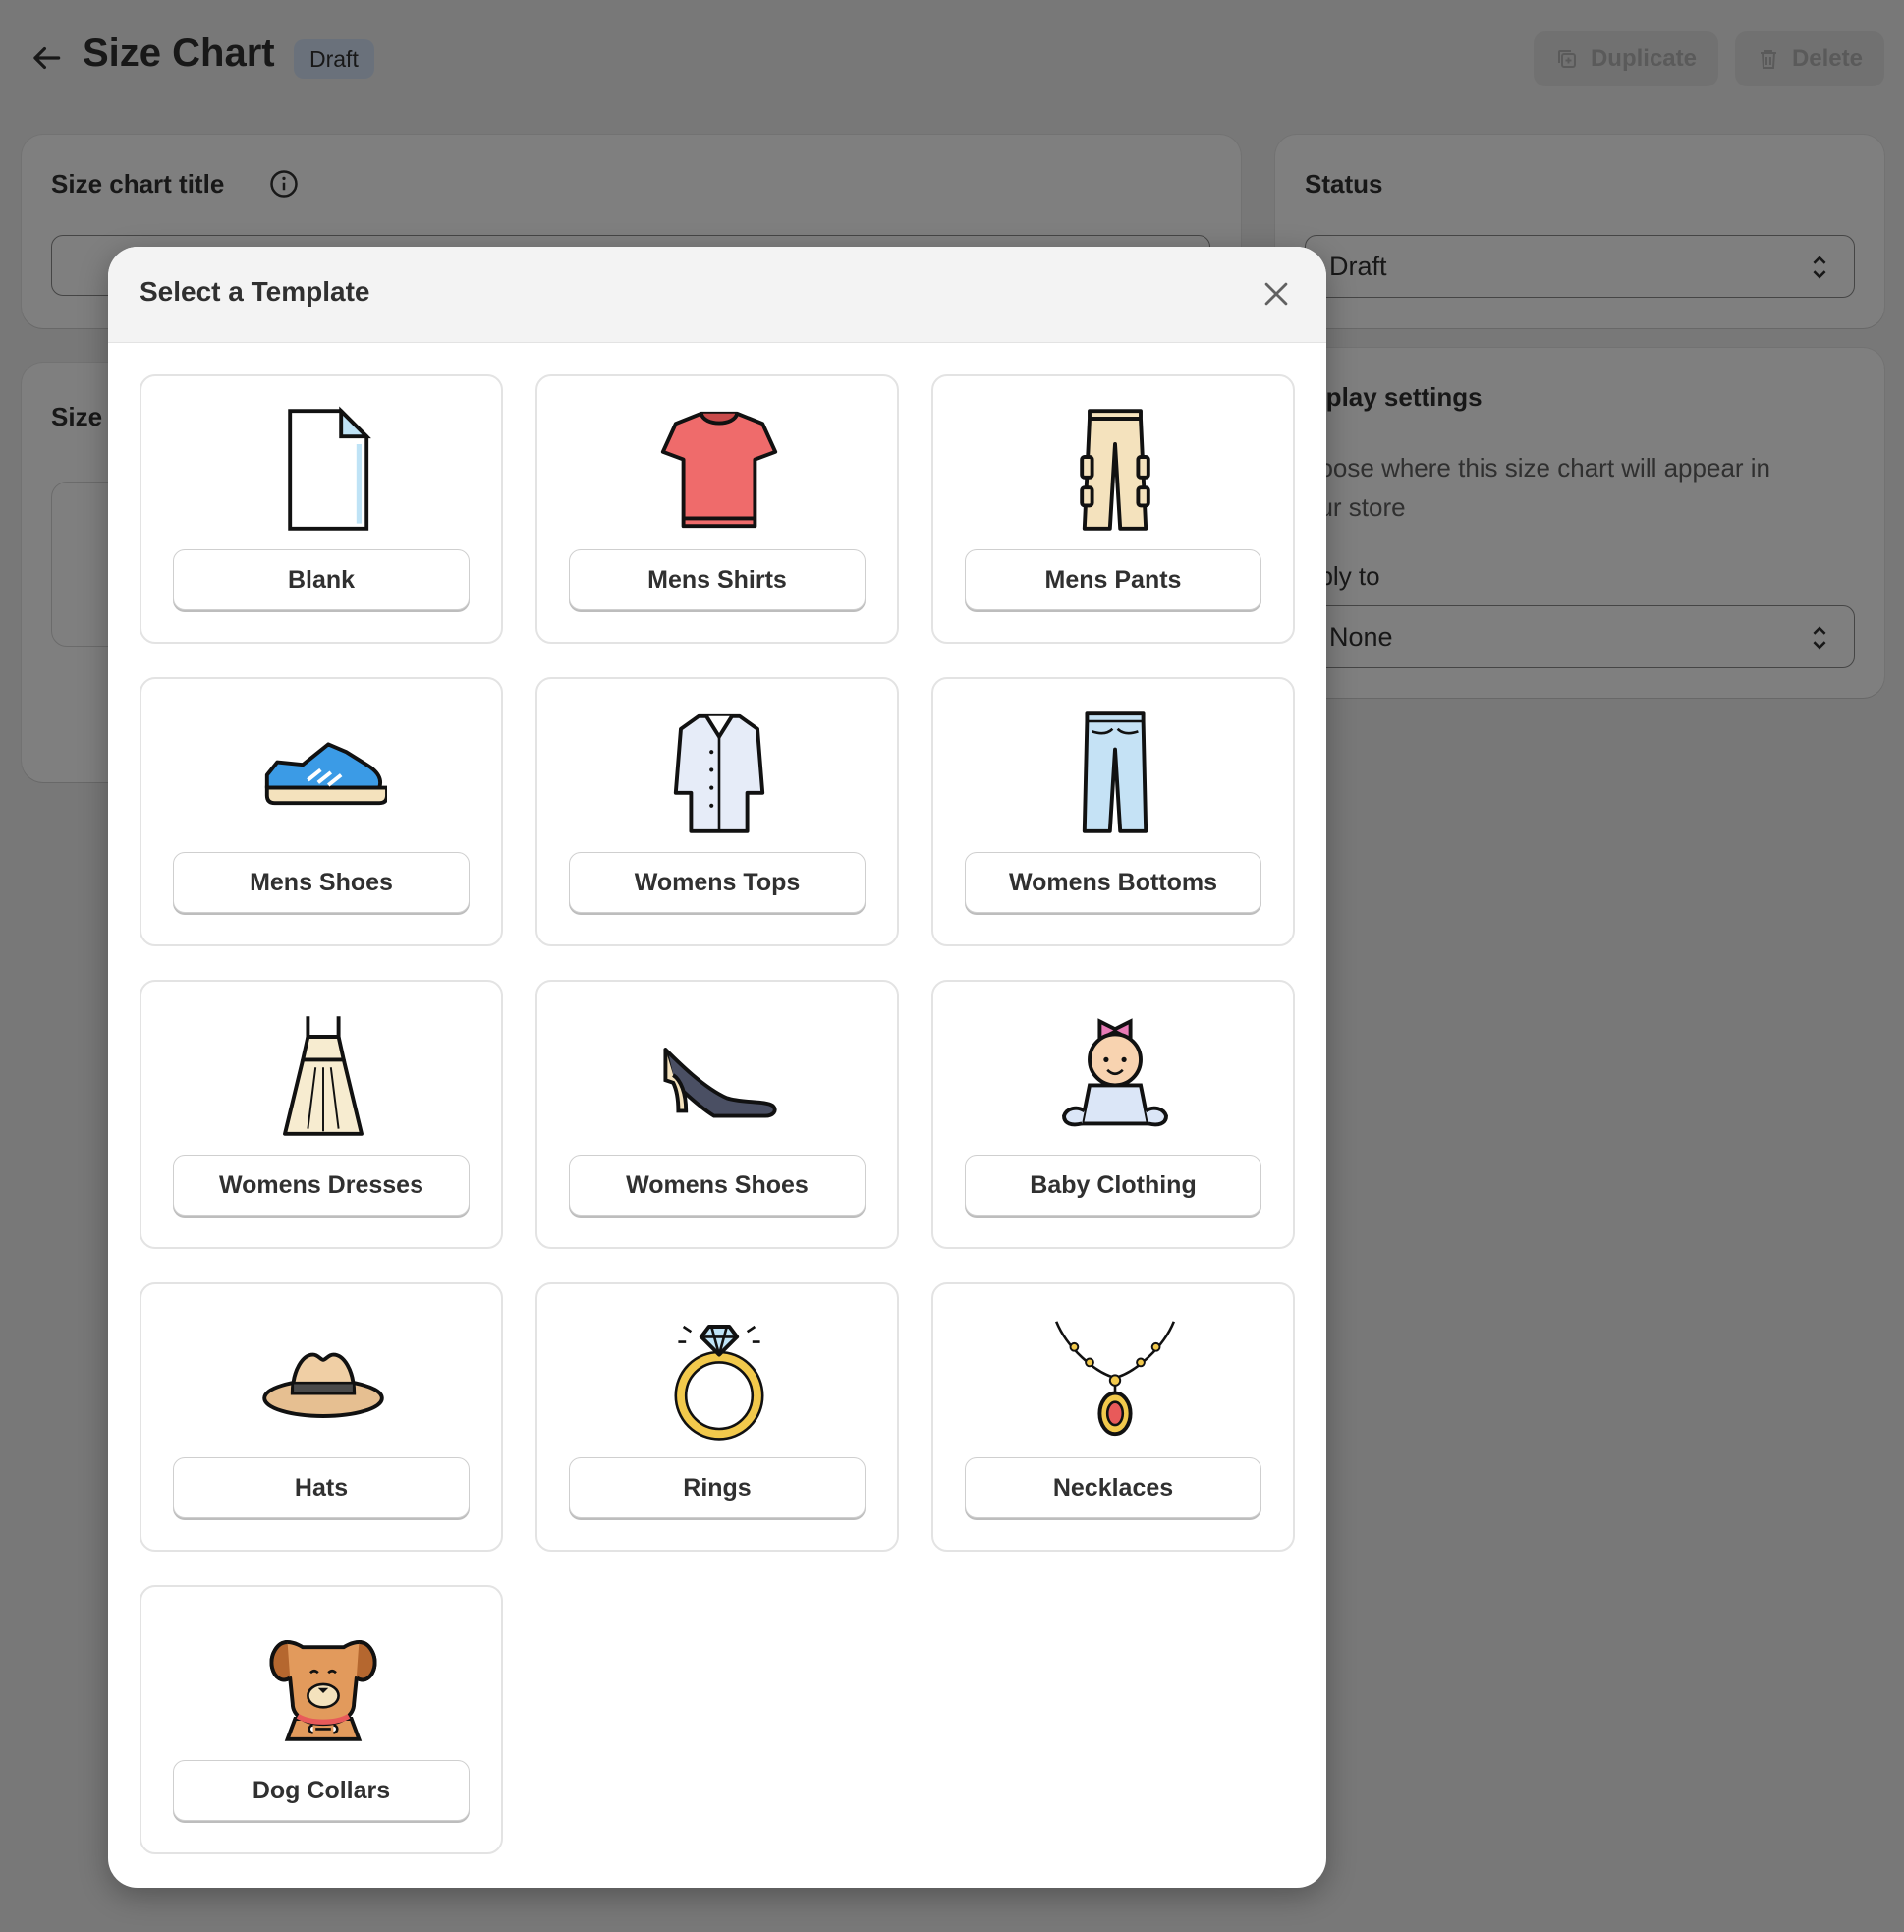 The height and width of the screenshot is (1932, 1904). Describe the element at coordinates (323, 772) in the screenshot. I see `sneaker-icon` at that location.